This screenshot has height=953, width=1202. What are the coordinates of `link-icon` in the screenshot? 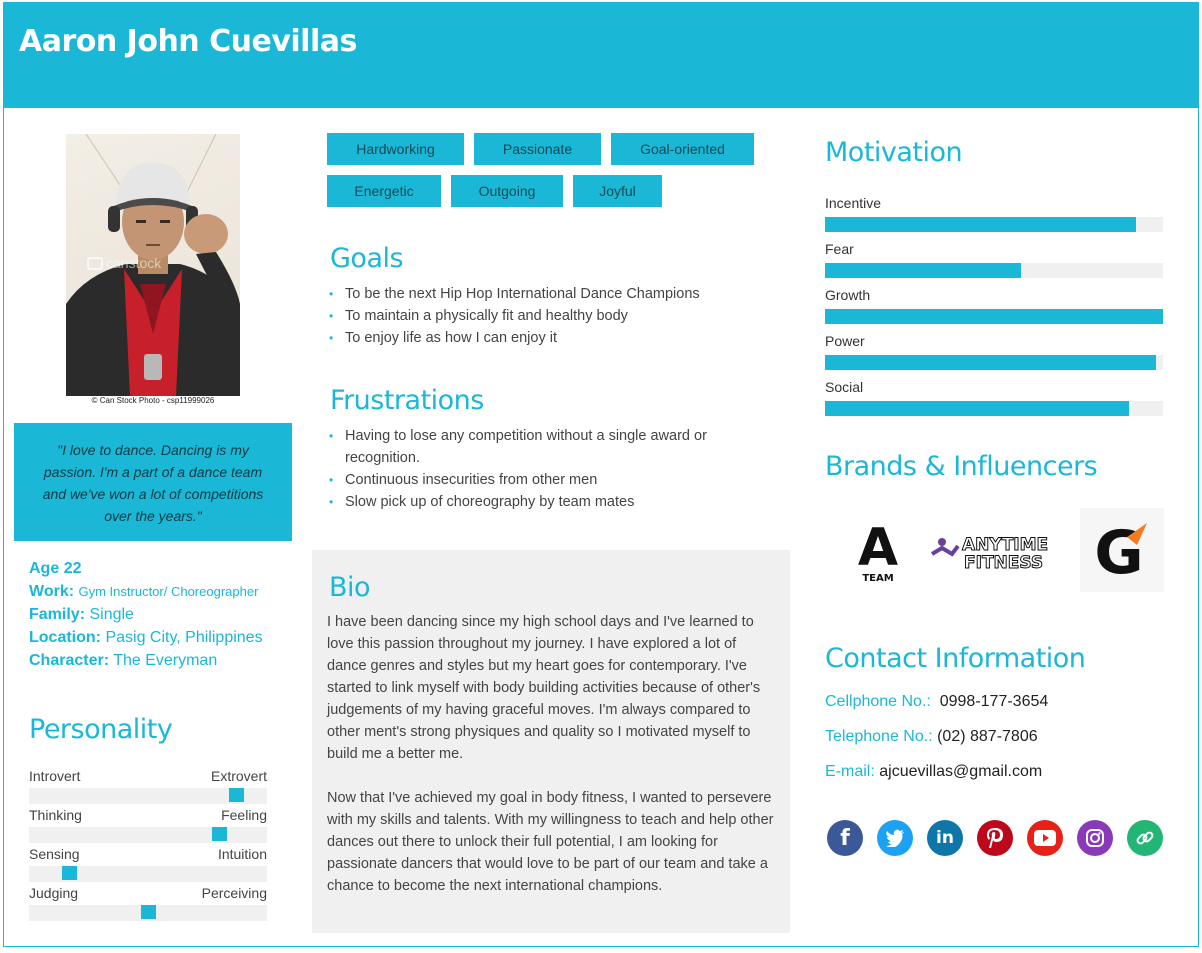 It's located at (1145, 838).